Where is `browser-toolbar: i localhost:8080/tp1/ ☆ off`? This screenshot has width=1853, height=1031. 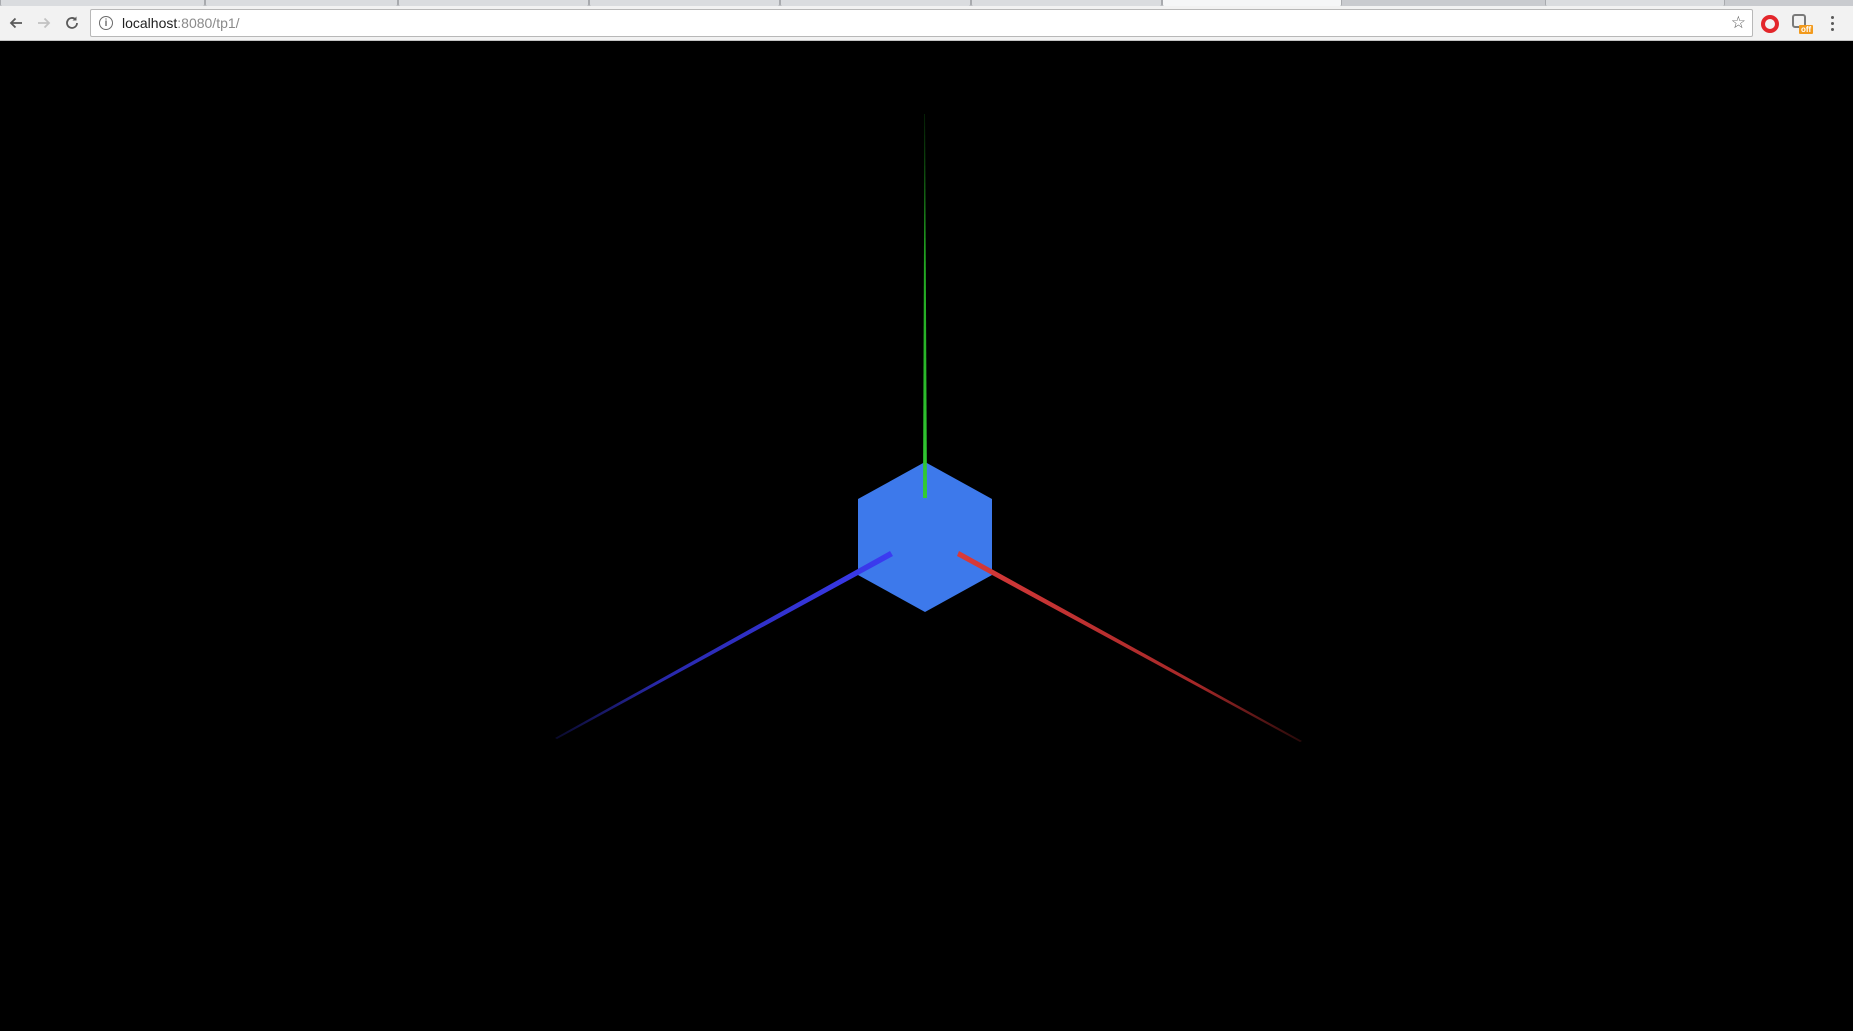
browser-toolbar: i localhost:8080/tp1/ ☆ off is located at coordinates (926, 23).